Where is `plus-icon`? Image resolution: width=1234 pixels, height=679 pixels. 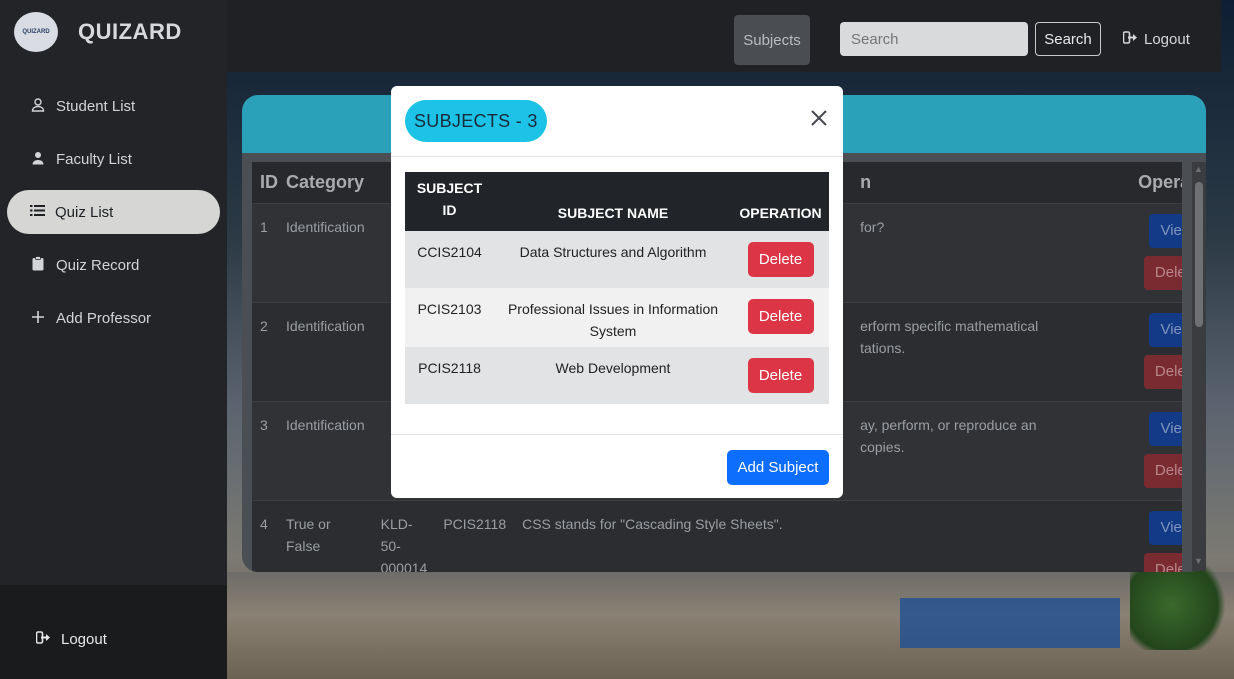
plus-icon is located at coordinates (38, 318).